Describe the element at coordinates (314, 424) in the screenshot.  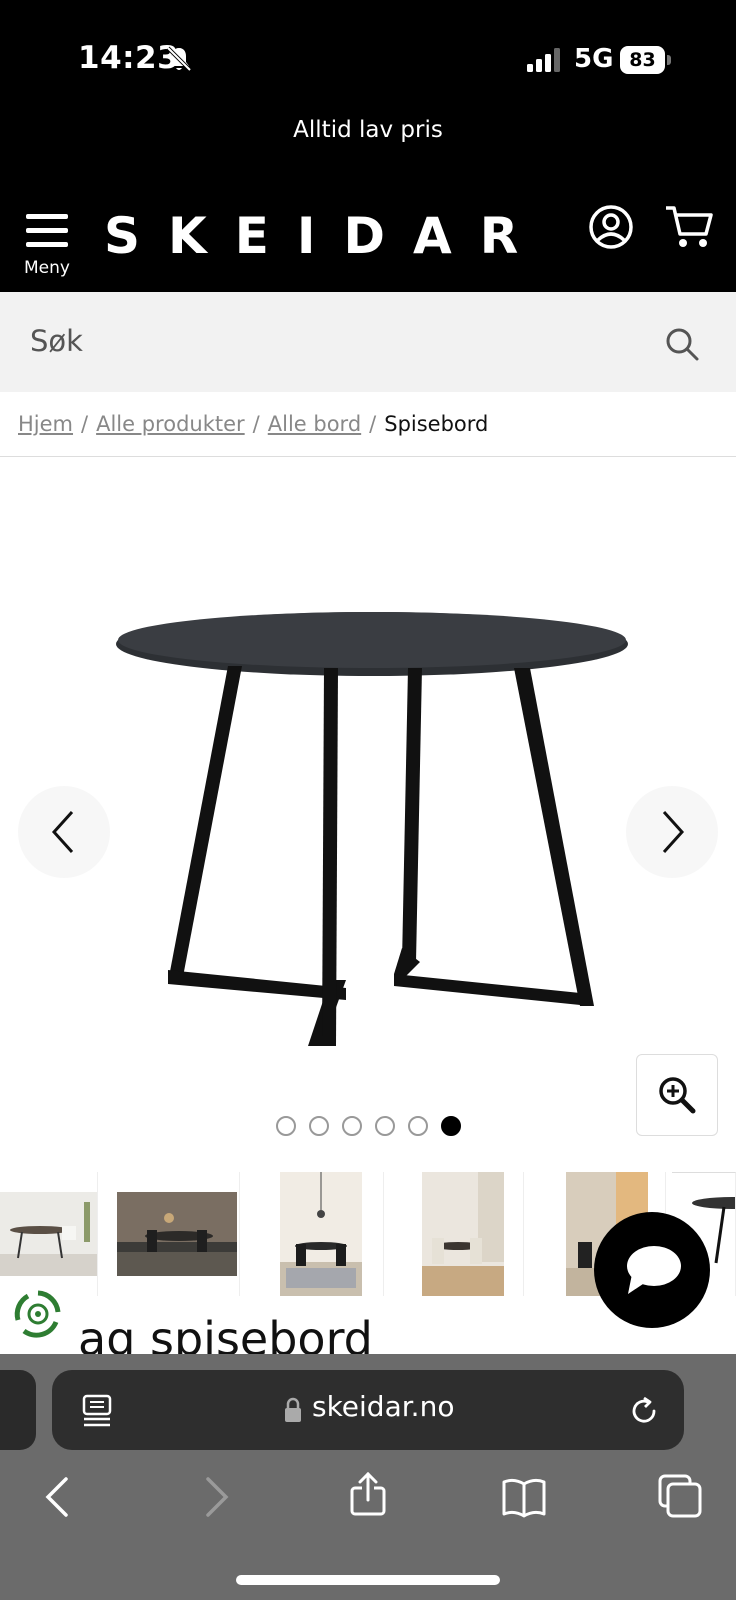
I see `breadcrumb-all-tables: Alle bord` at that location.